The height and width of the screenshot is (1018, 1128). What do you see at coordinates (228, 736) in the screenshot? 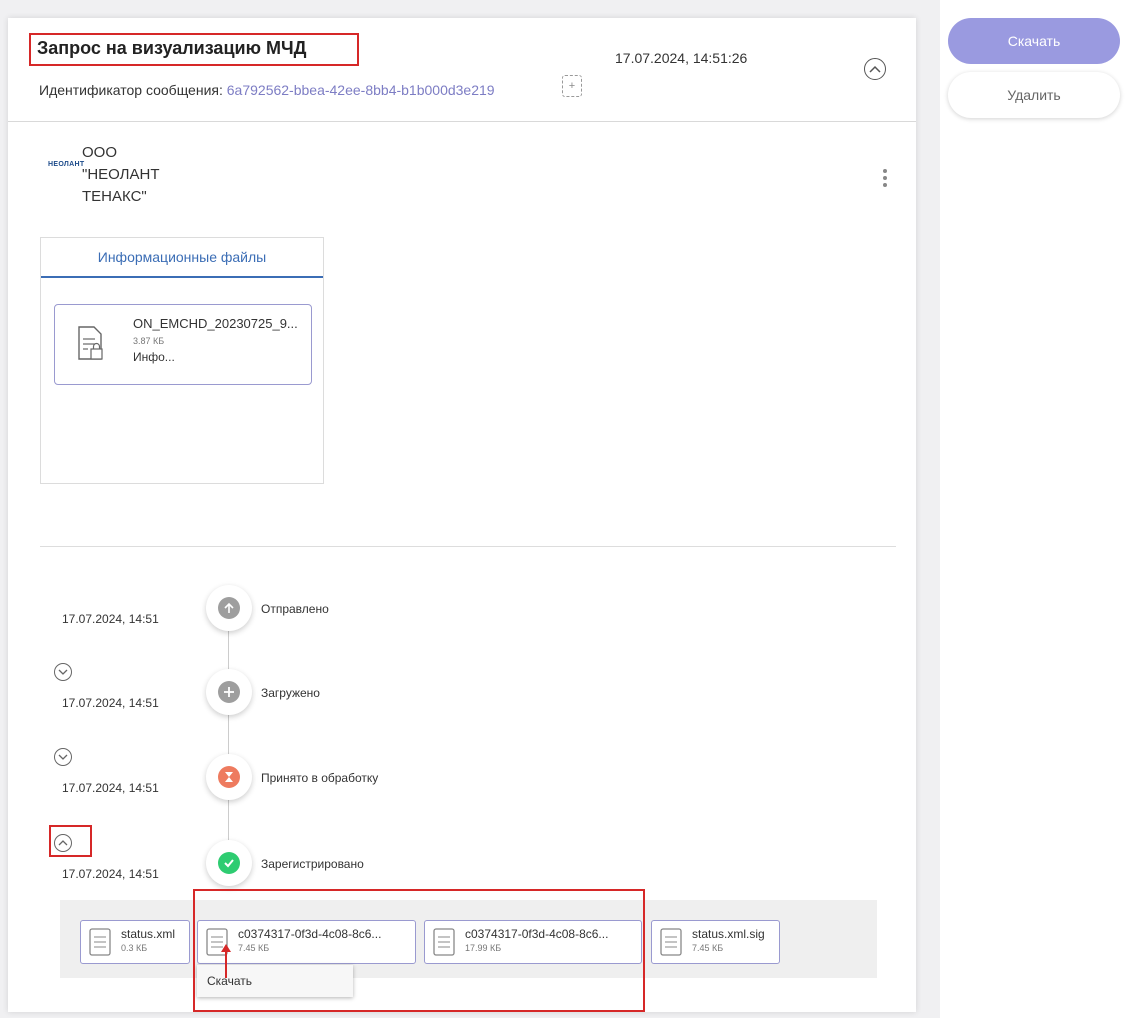
I see `timeline-line` at bounding box center [228, 736].